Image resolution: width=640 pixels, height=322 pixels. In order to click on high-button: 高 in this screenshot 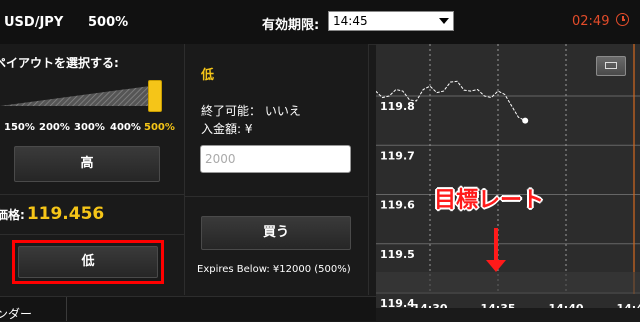, I will do `click(87, 164)`.